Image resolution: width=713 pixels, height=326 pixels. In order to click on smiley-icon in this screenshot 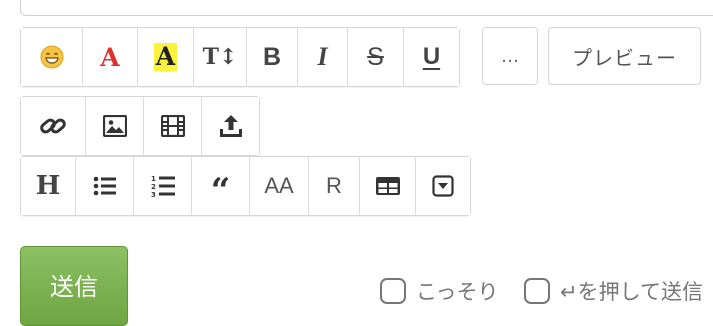, I will do `click(52, 57)`.